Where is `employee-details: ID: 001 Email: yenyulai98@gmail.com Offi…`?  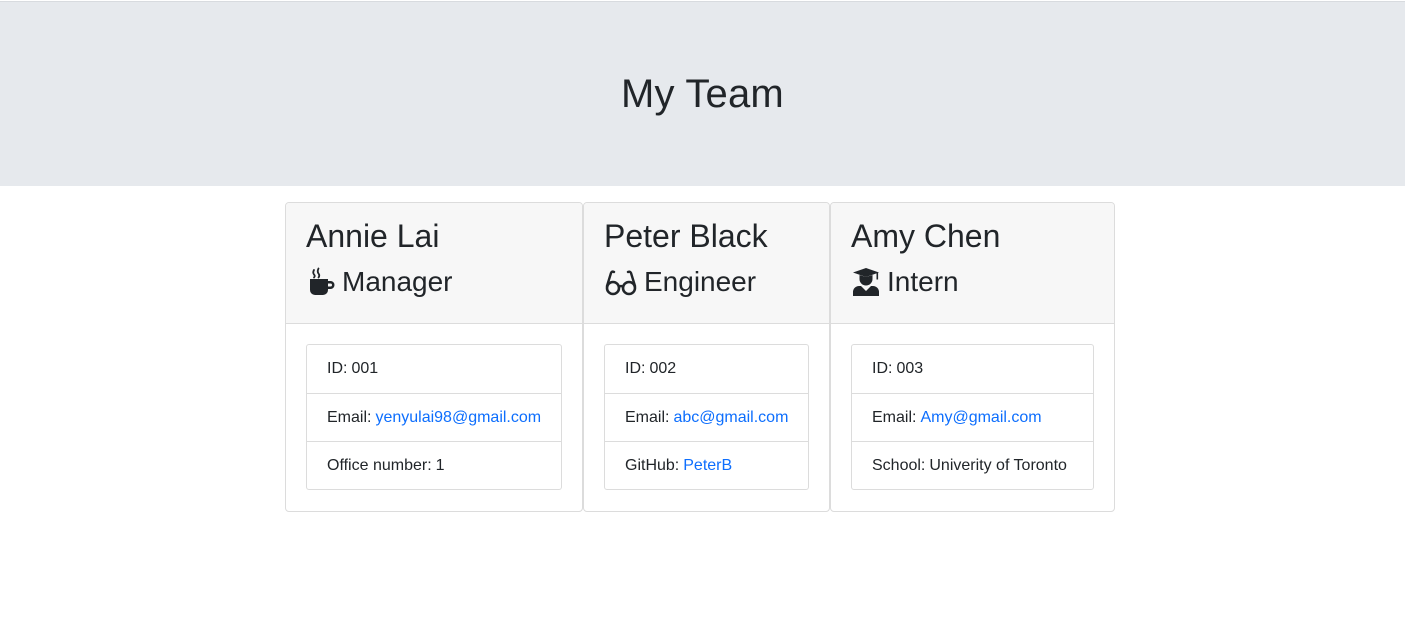 employee-details: ID: 001 Email: yenyulai98@gmail.com Offi… is located at coordinates (434, 417).